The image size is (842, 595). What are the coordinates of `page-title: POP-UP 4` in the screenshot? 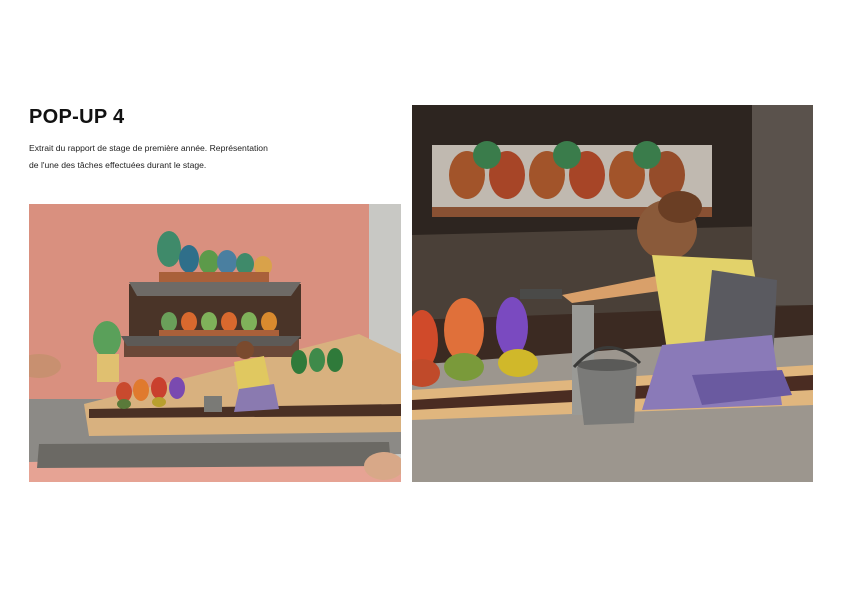 It's located at (77, 117).